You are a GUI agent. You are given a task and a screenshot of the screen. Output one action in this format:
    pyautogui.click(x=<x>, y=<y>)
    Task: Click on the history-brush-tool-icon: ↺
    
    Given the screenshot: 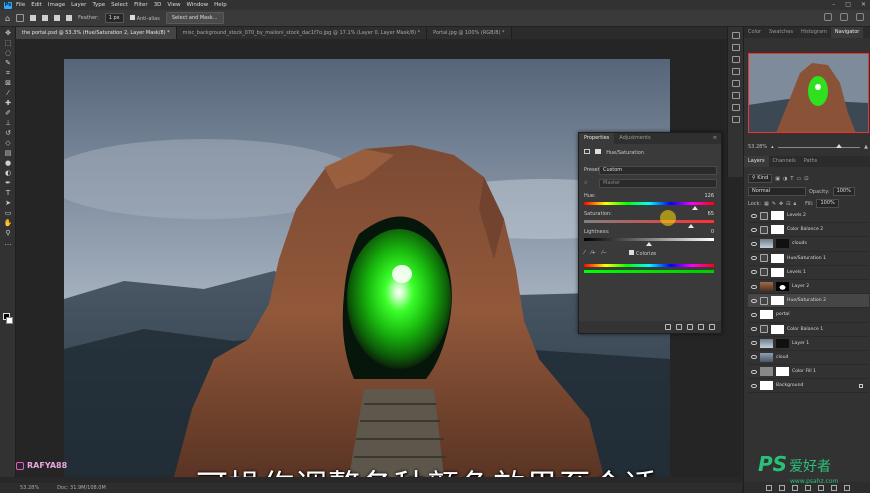 What is the action you would take?
    pyautogui.click(x=8, y=133)
    